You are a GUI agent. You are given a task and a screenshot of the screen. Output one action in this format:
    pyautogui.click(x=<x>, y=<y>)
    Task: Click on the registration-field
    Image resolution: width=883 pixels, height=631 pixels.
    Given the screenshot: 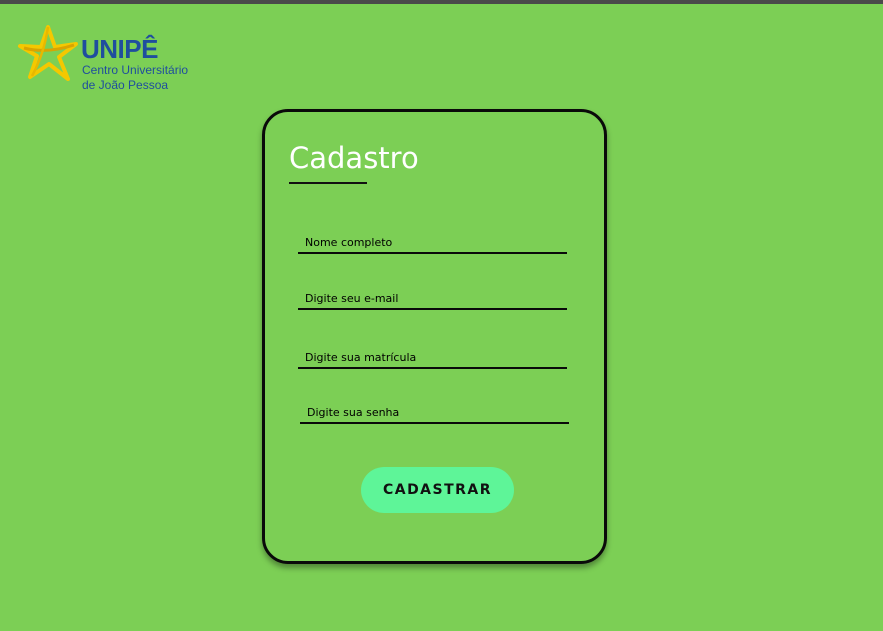 What is the action you would take?
    pyautogui.click(x=432, y=358)
    